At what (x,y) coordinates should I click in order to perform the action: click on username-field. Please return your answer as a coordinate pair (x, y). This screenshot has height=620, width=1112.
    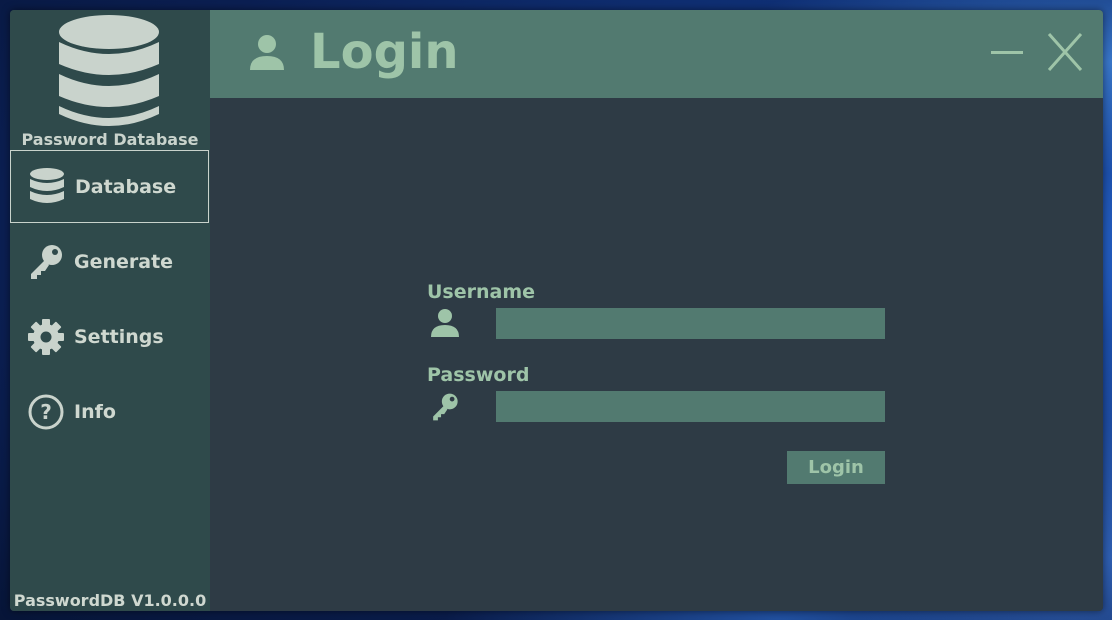
    Looking at the image, I should click on (690, 323).